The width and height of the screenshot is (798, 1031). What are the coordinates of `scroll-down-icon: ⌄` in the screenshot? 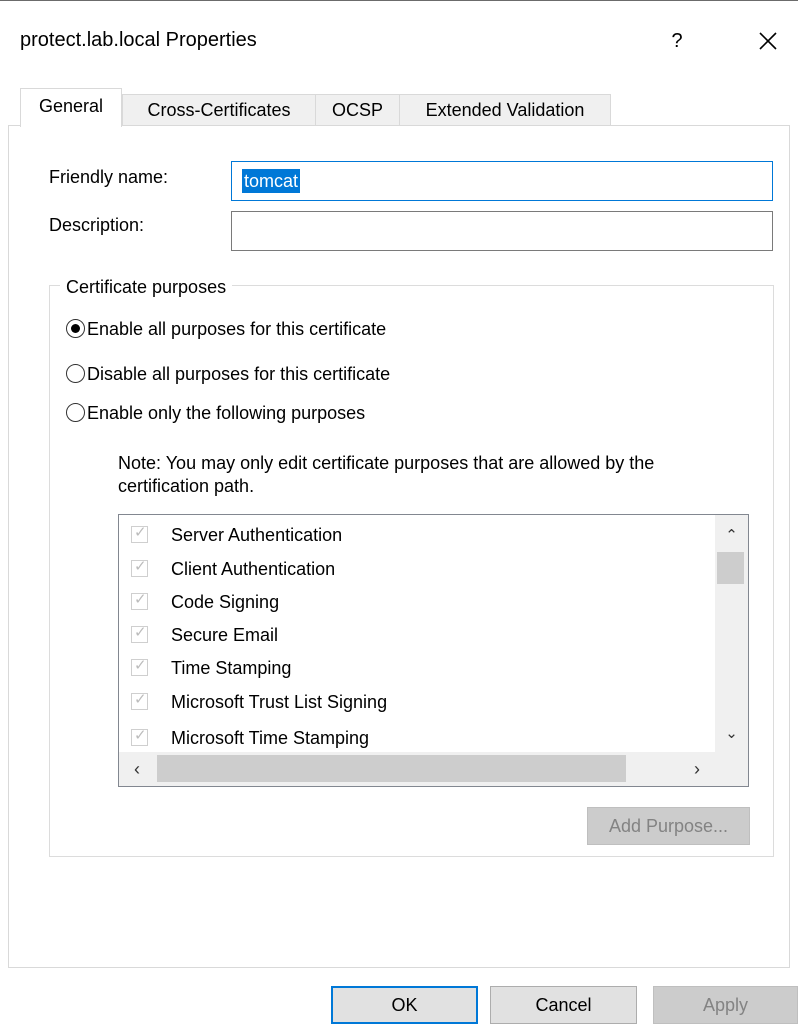 It's located at (731, 734).